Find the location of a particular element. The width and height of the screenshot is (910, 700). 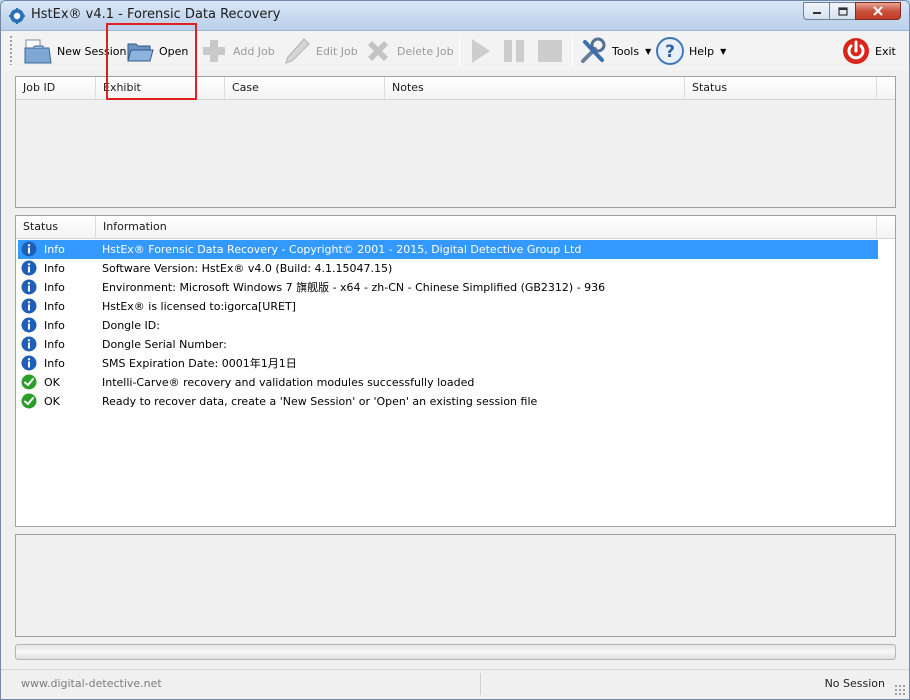

add-job-label: Add Job is located at coordinates (254, 51).